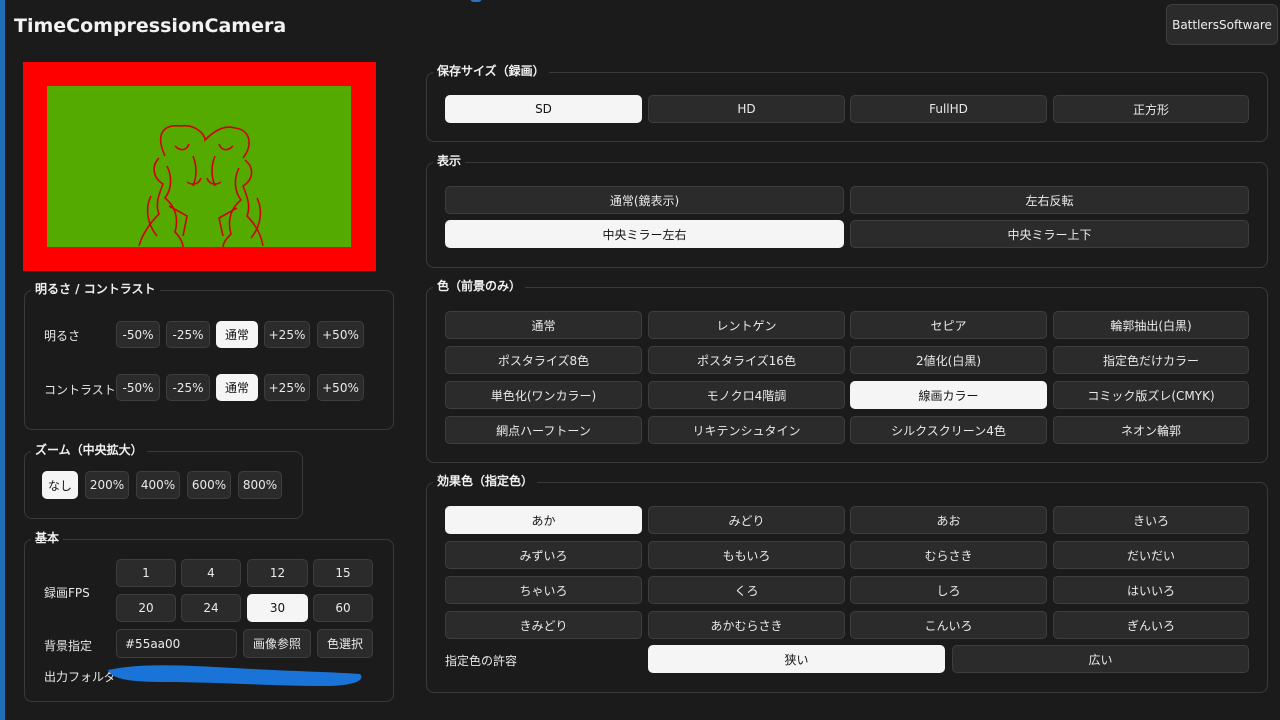 The image size is (1280, 720). I want to click on fps-1-button: 1, so click(146, 573).